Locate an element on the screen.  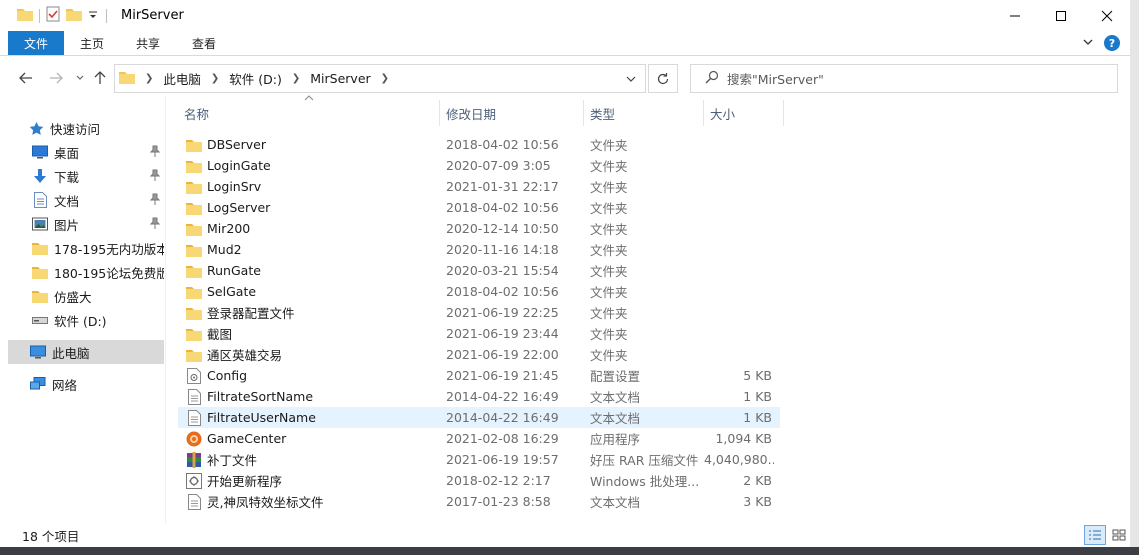
sidebar-item-label: 180-195论坛免费版 is located at coordinates (109, 273).